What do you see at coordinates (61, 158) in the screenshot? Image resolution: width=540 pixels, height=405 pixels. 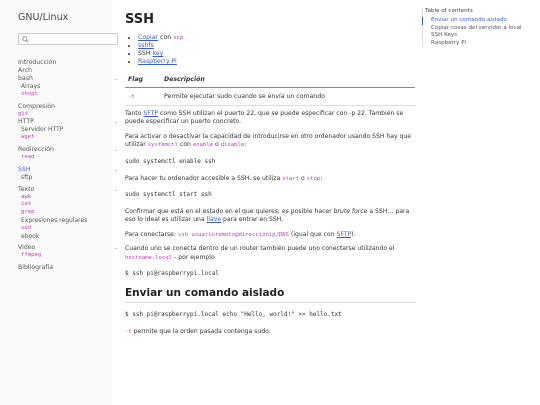 I see `sidebar-subitem-read: read` at bounding box center [61, 158].